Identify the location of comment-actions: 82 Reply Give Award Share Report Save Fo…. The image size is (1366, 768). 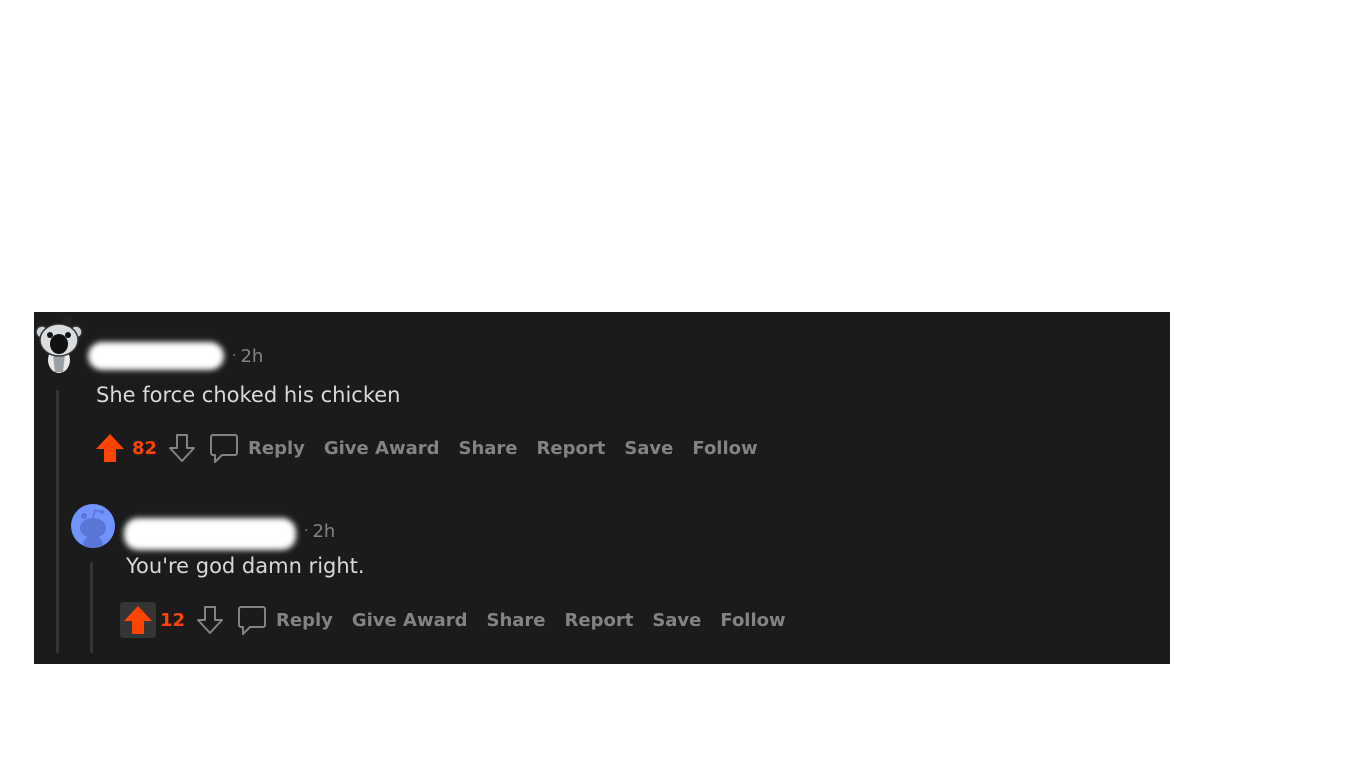
(425, 448).